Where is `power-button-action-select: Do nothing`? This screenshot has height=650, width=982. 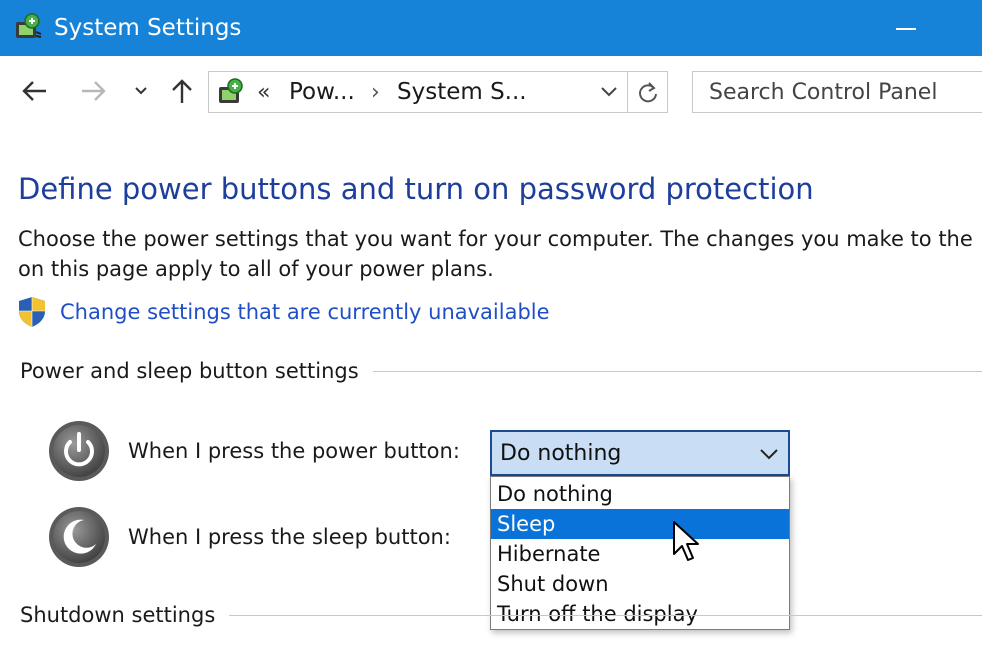
power-button-action-select: Do nothing is located at coordinates (640, 453).